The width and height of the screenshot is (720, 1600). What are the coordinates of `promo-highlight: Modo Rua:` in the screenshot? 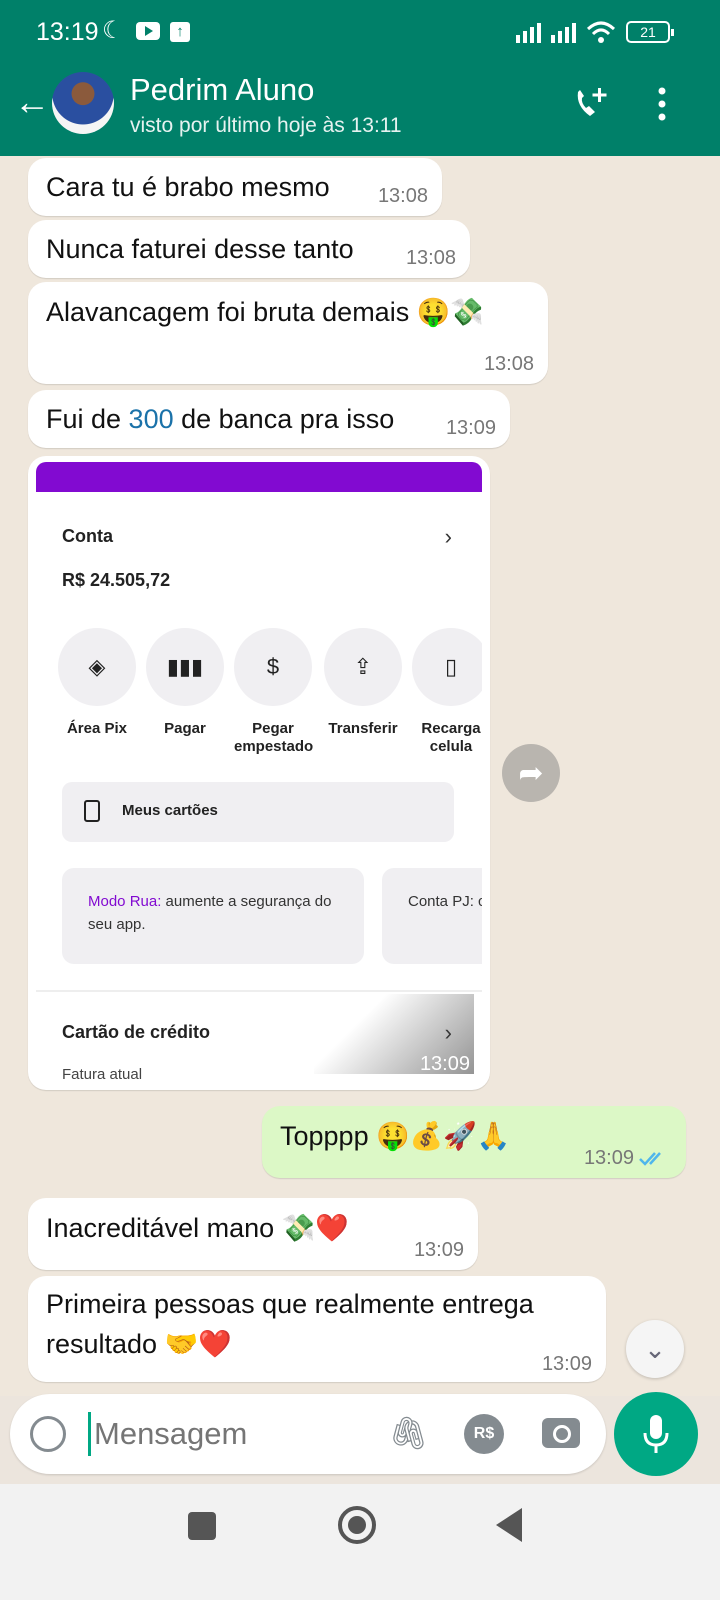 It's located at (125, 901).